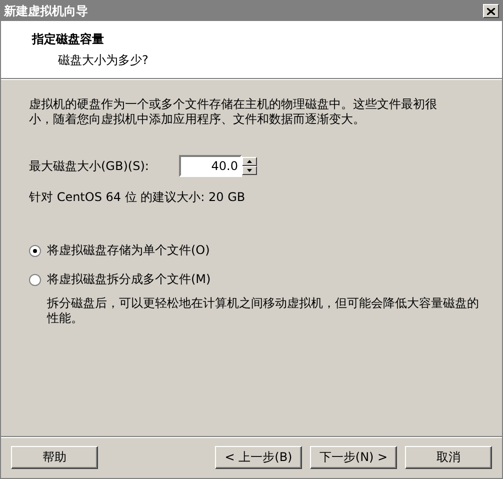 This screenshot has height=479, width=503. Describe the element at coordinates (103, 60) in the screenshot. I see `page-subtitle: 磁盘大小为多少?` at that location.